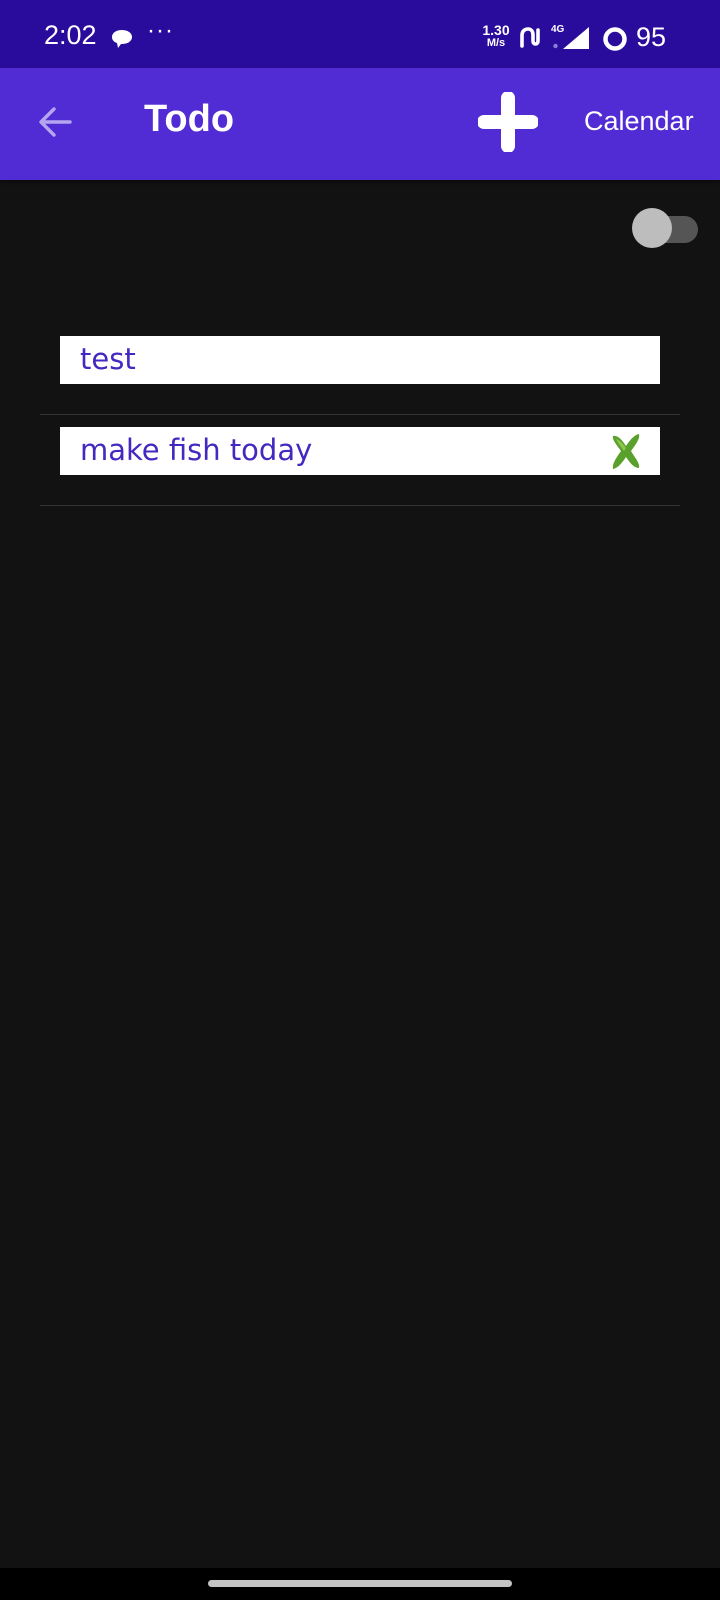  Describe the element at coordinates (196, 450) in the screenshot. I see `todo-item-text: make fish today` at that location.